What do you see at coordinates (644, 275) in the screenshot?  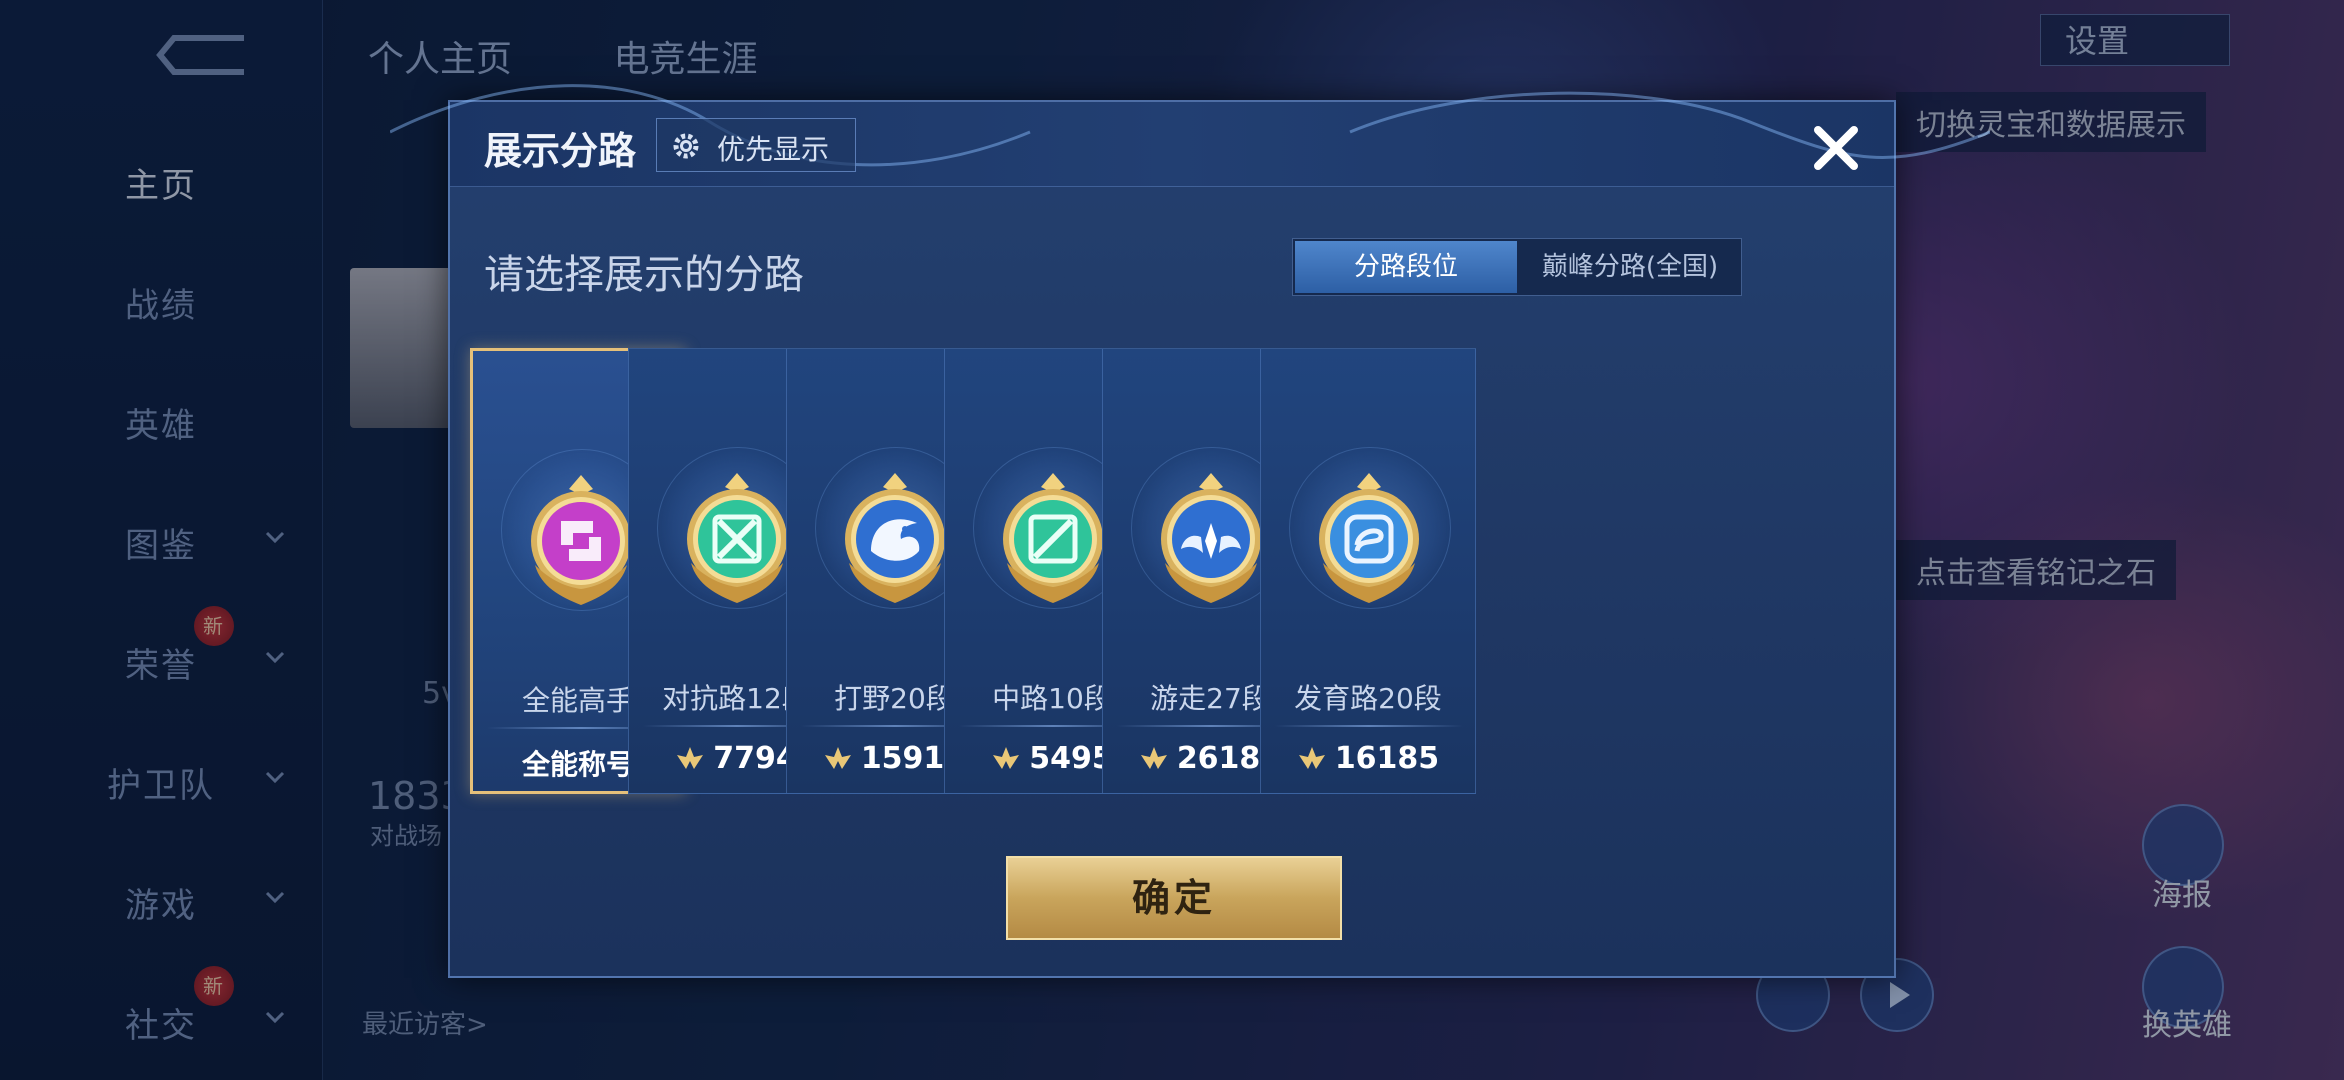 I see `dialog-subtitle: 请选择展示的分路` at bounding box center [644, 275].